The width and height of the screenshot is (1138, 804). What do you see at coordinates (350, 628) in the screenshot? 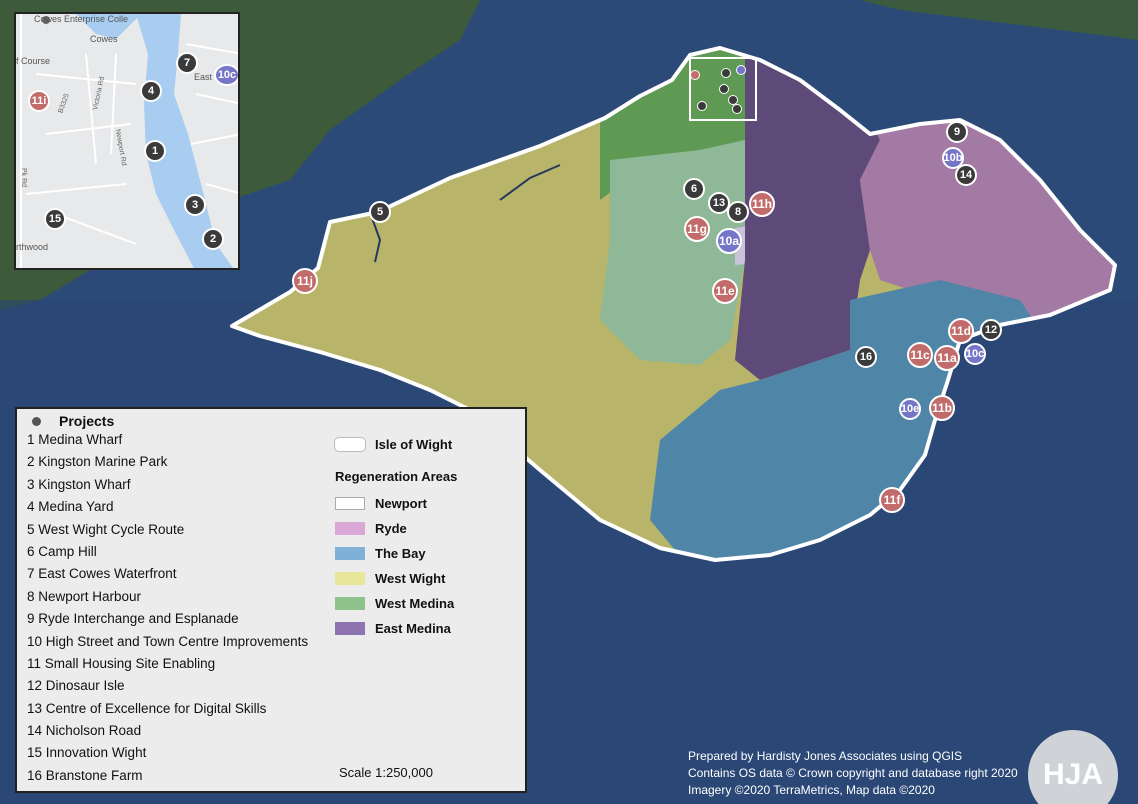
I see `area-swatch-east-medina` at bounding box center [350, 628].